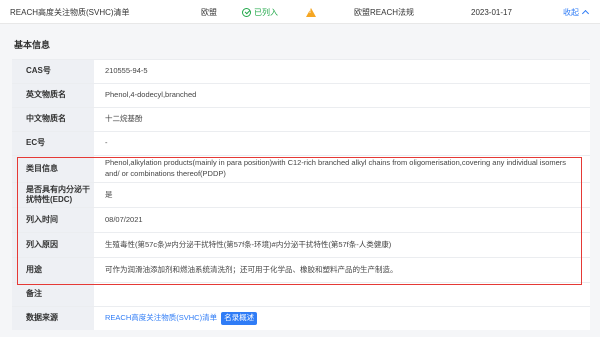 Image resolution: width=600 pixels, height=337 pixels. What do you see at coordinates (53, 294) in the screenshot?
I see `row-label: 备注` at bounding box center [53, 294].